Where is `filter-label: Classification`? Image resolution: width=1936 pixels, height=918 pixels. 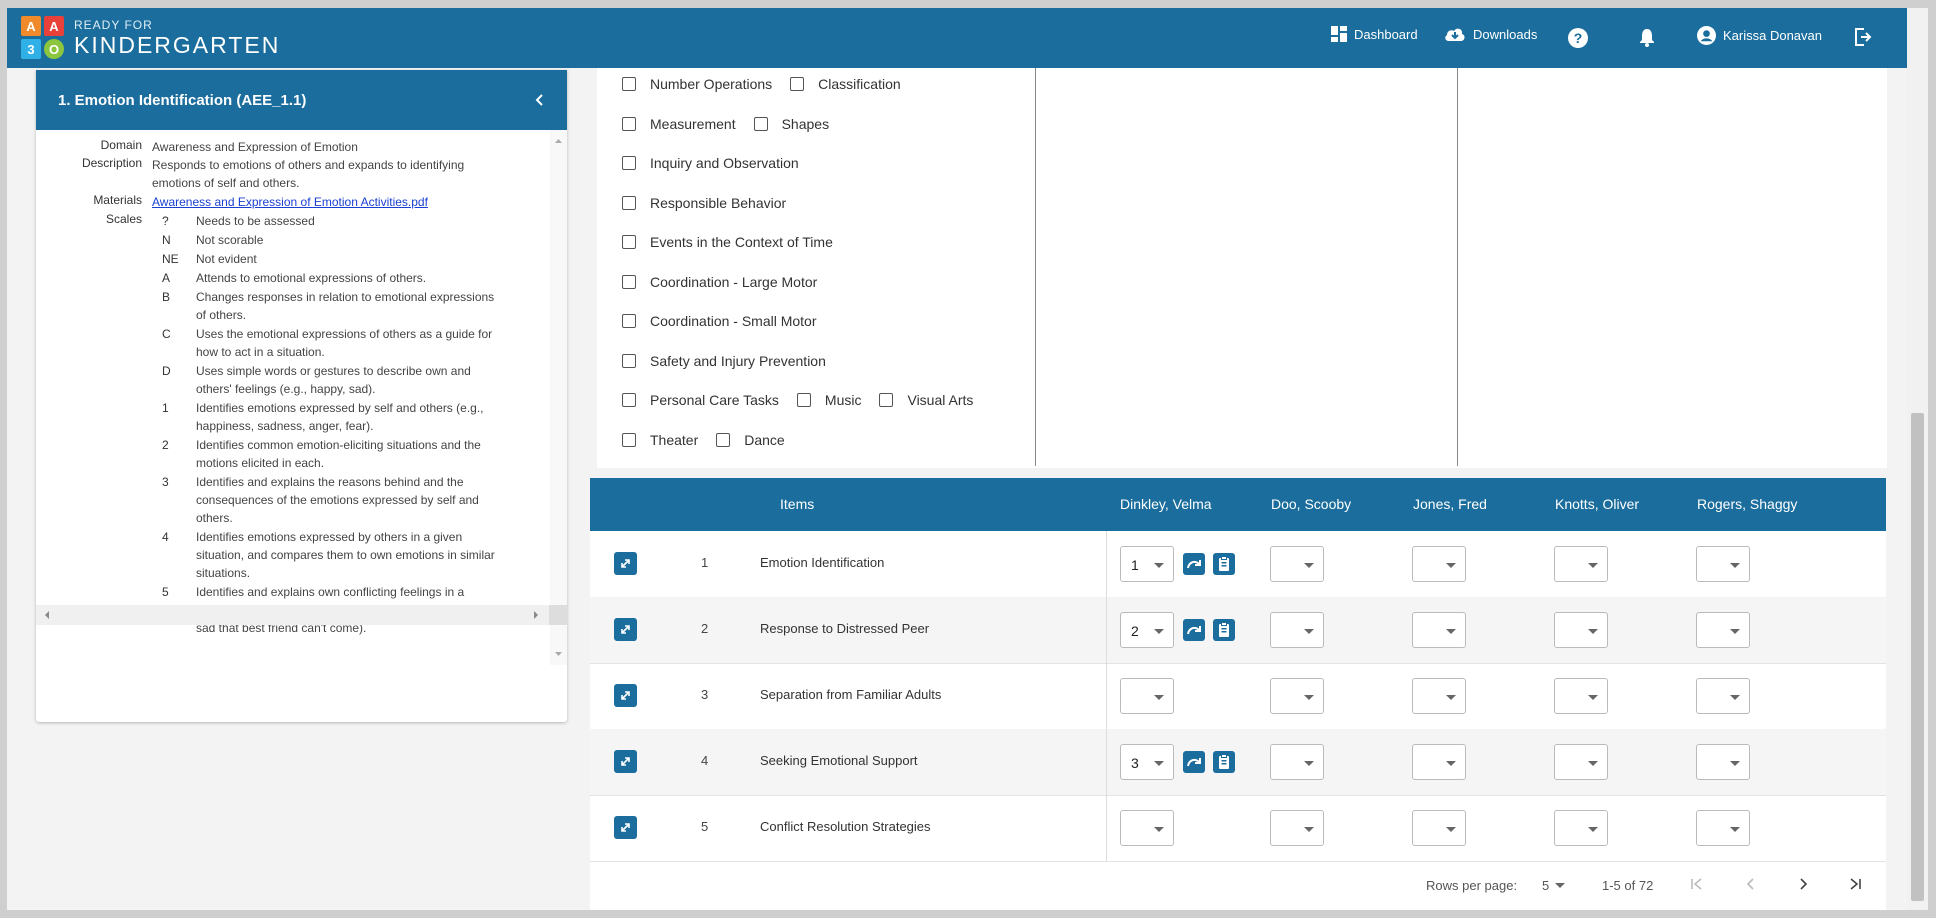
filter-label: Classification is located at coordinates (859, 84).